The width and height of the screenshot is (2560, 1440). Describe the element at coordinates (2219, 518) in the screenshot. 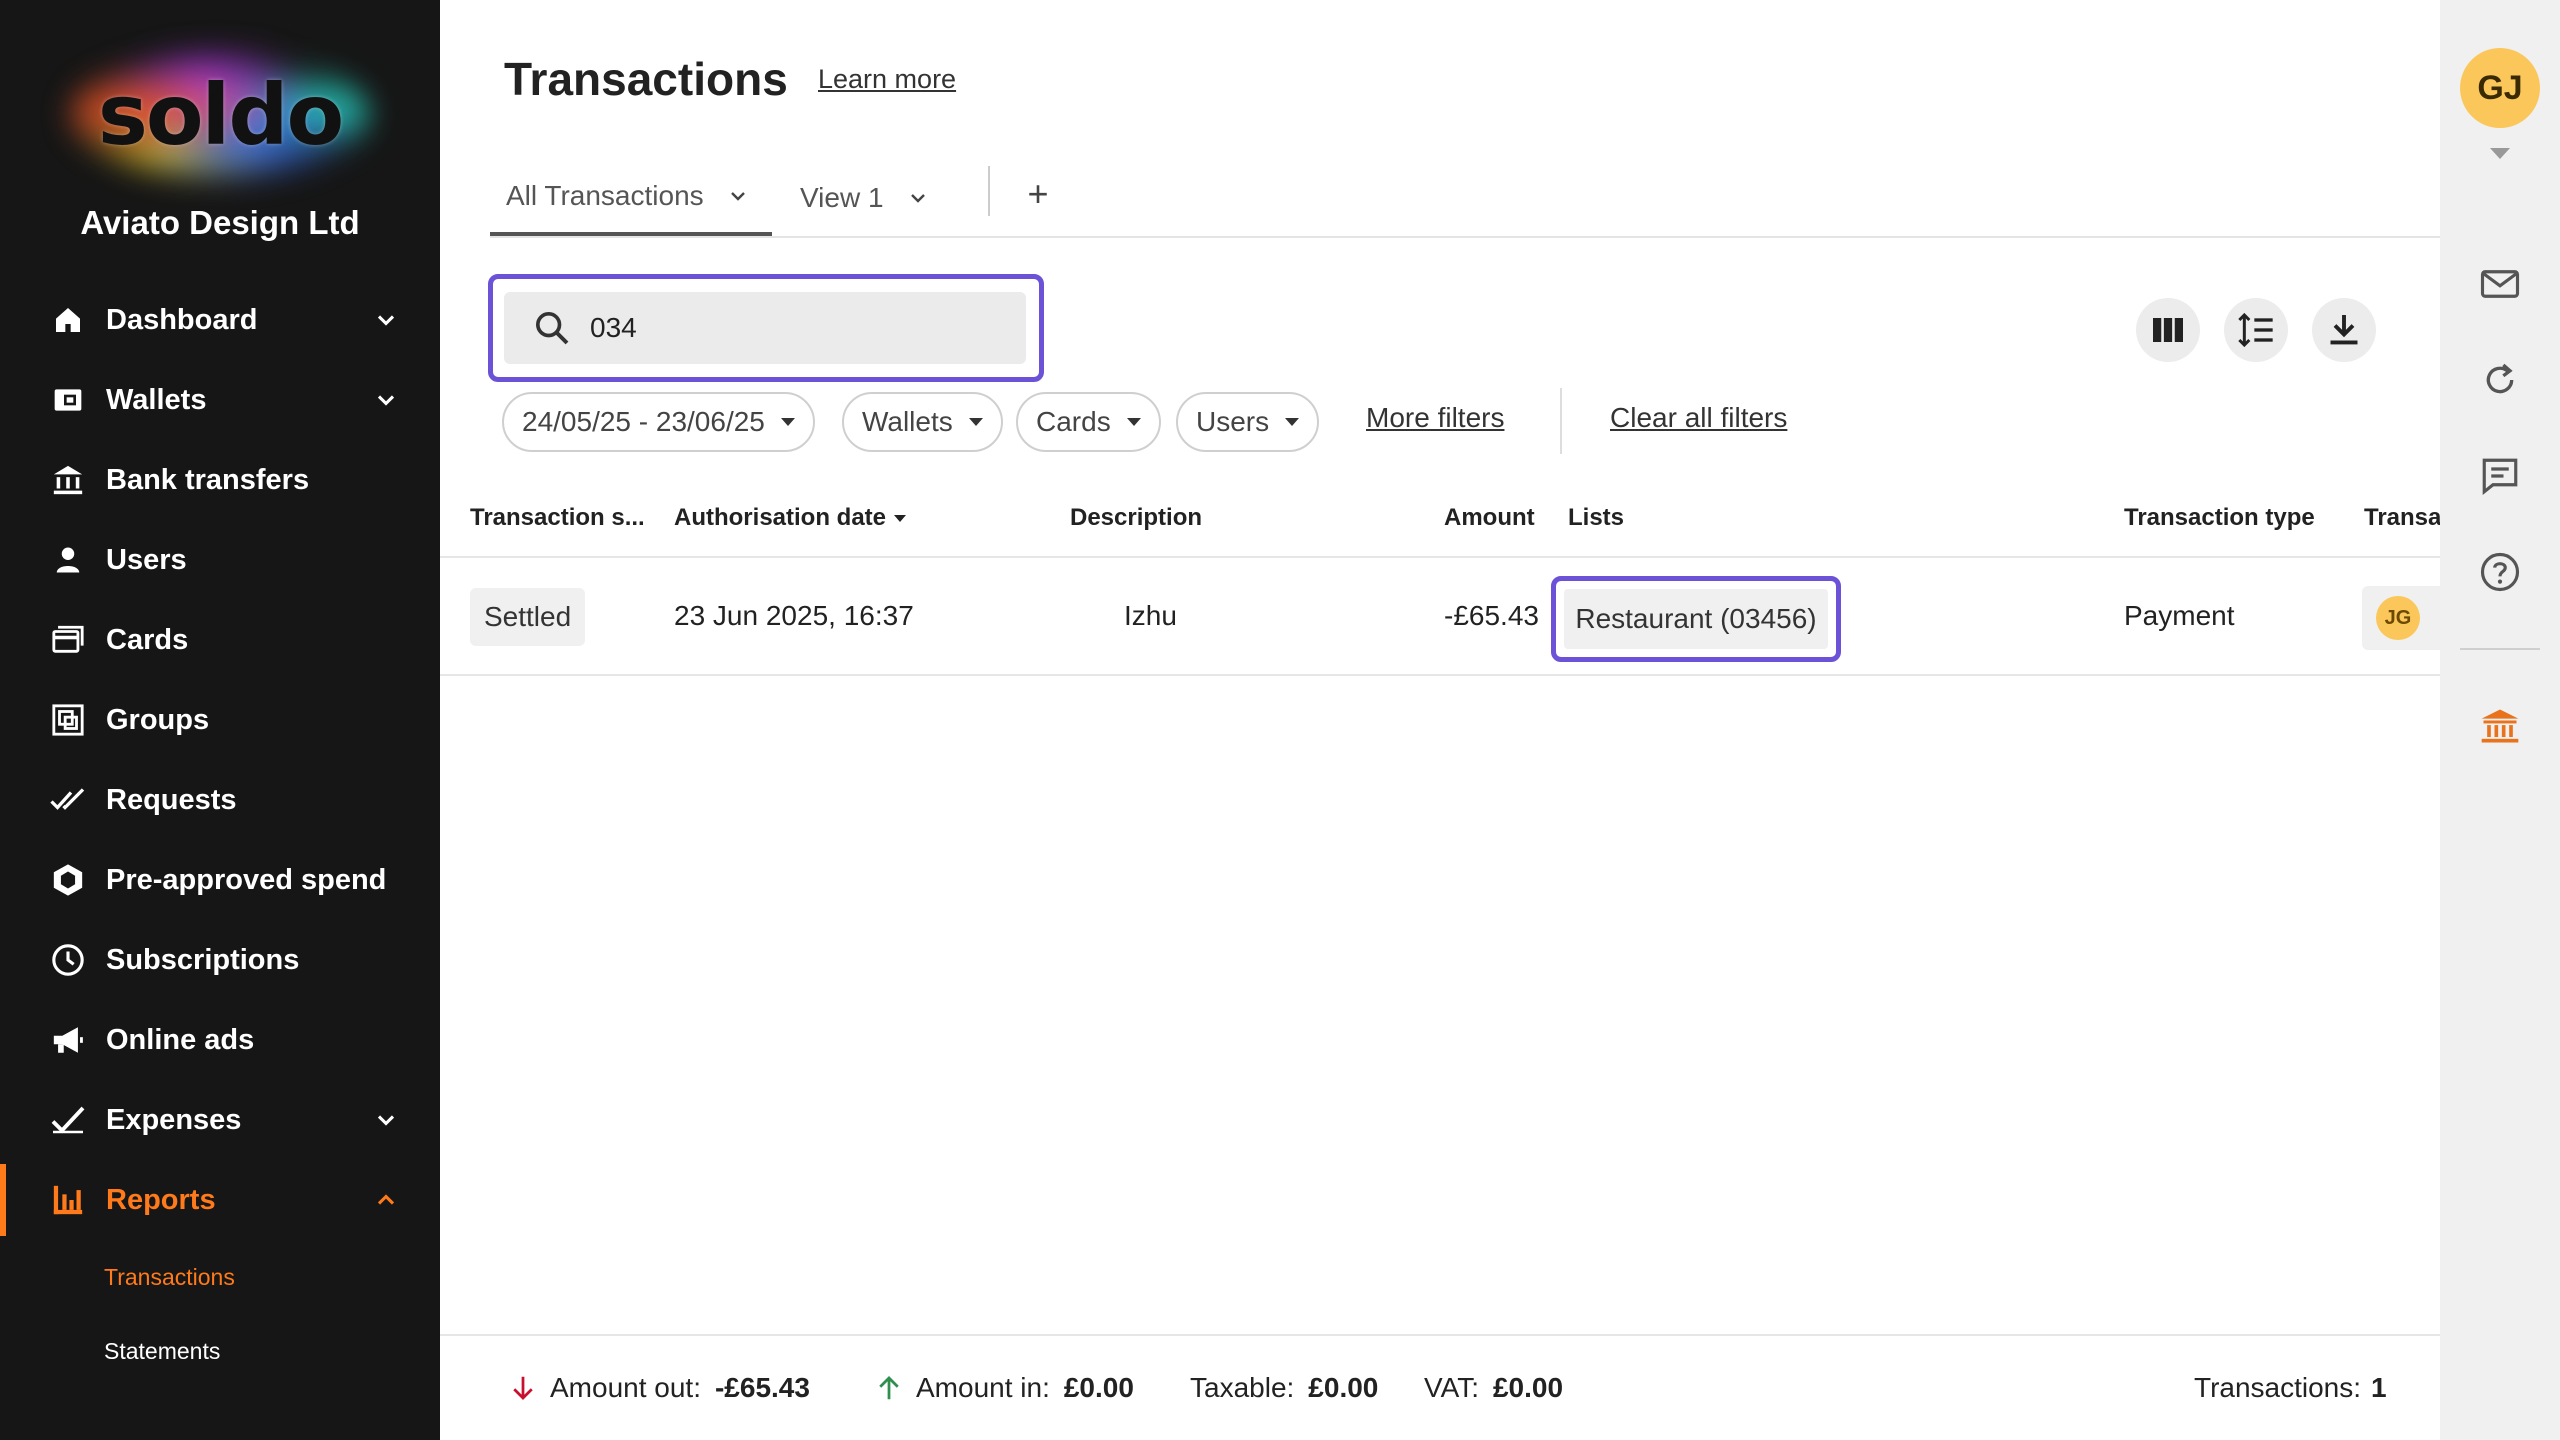

I see `column-header-transaction-type: Transaction type` at that location.